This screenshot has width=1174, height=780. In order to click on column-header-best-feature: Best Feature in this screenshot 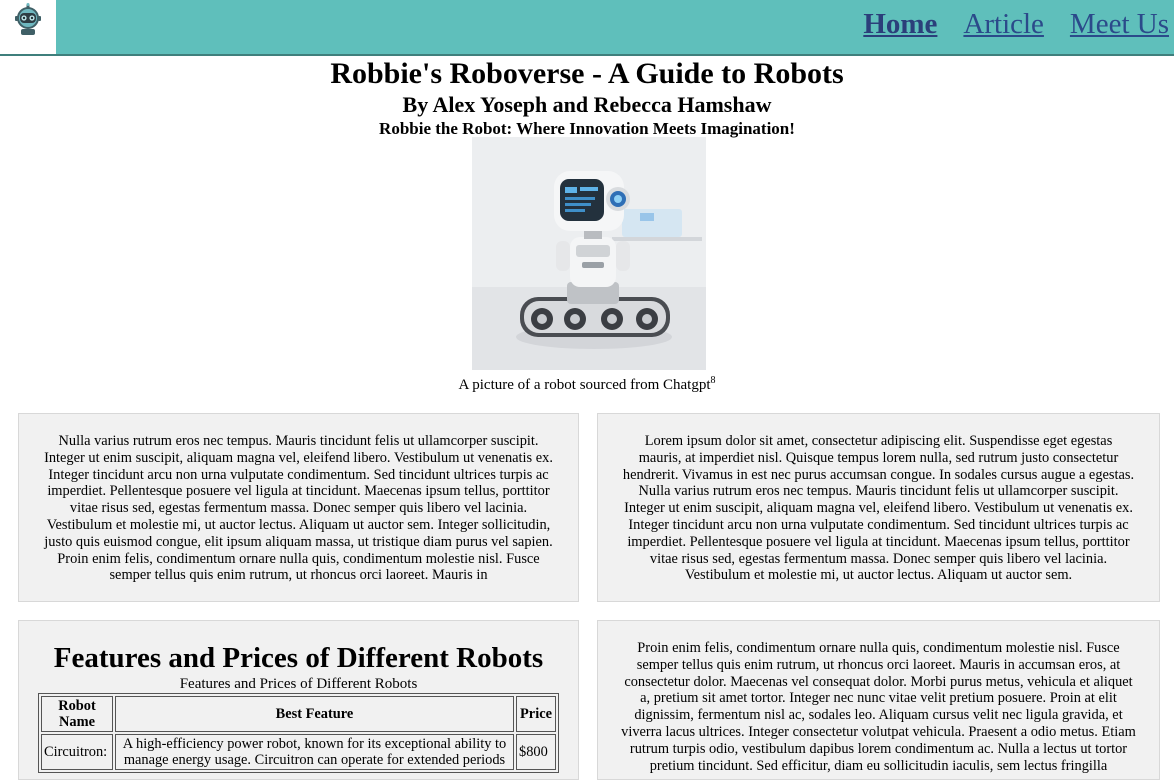, I will do `click(314, 714)`.